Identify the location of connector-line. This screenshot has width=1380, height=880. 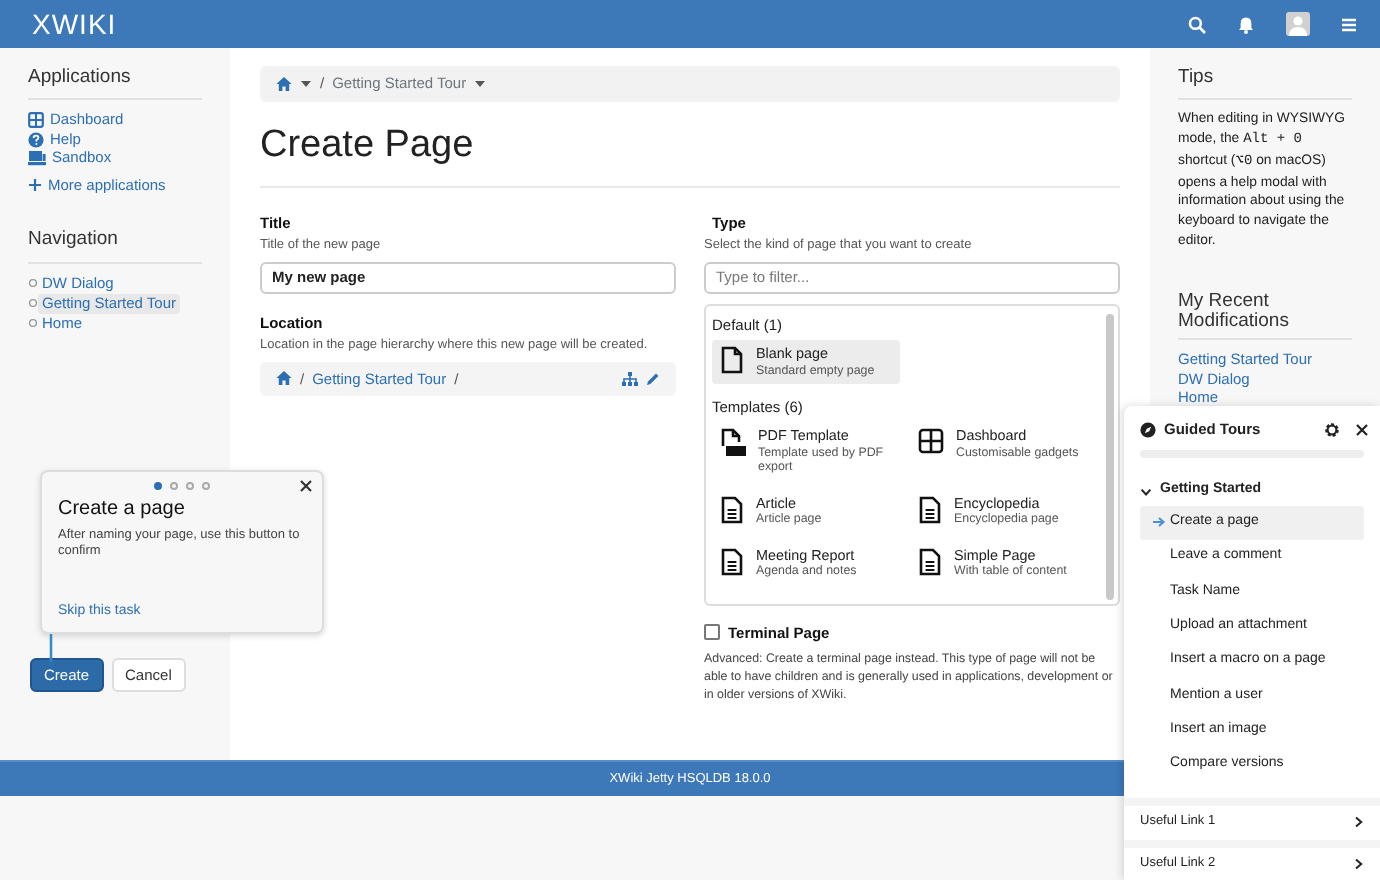
(51, 651).